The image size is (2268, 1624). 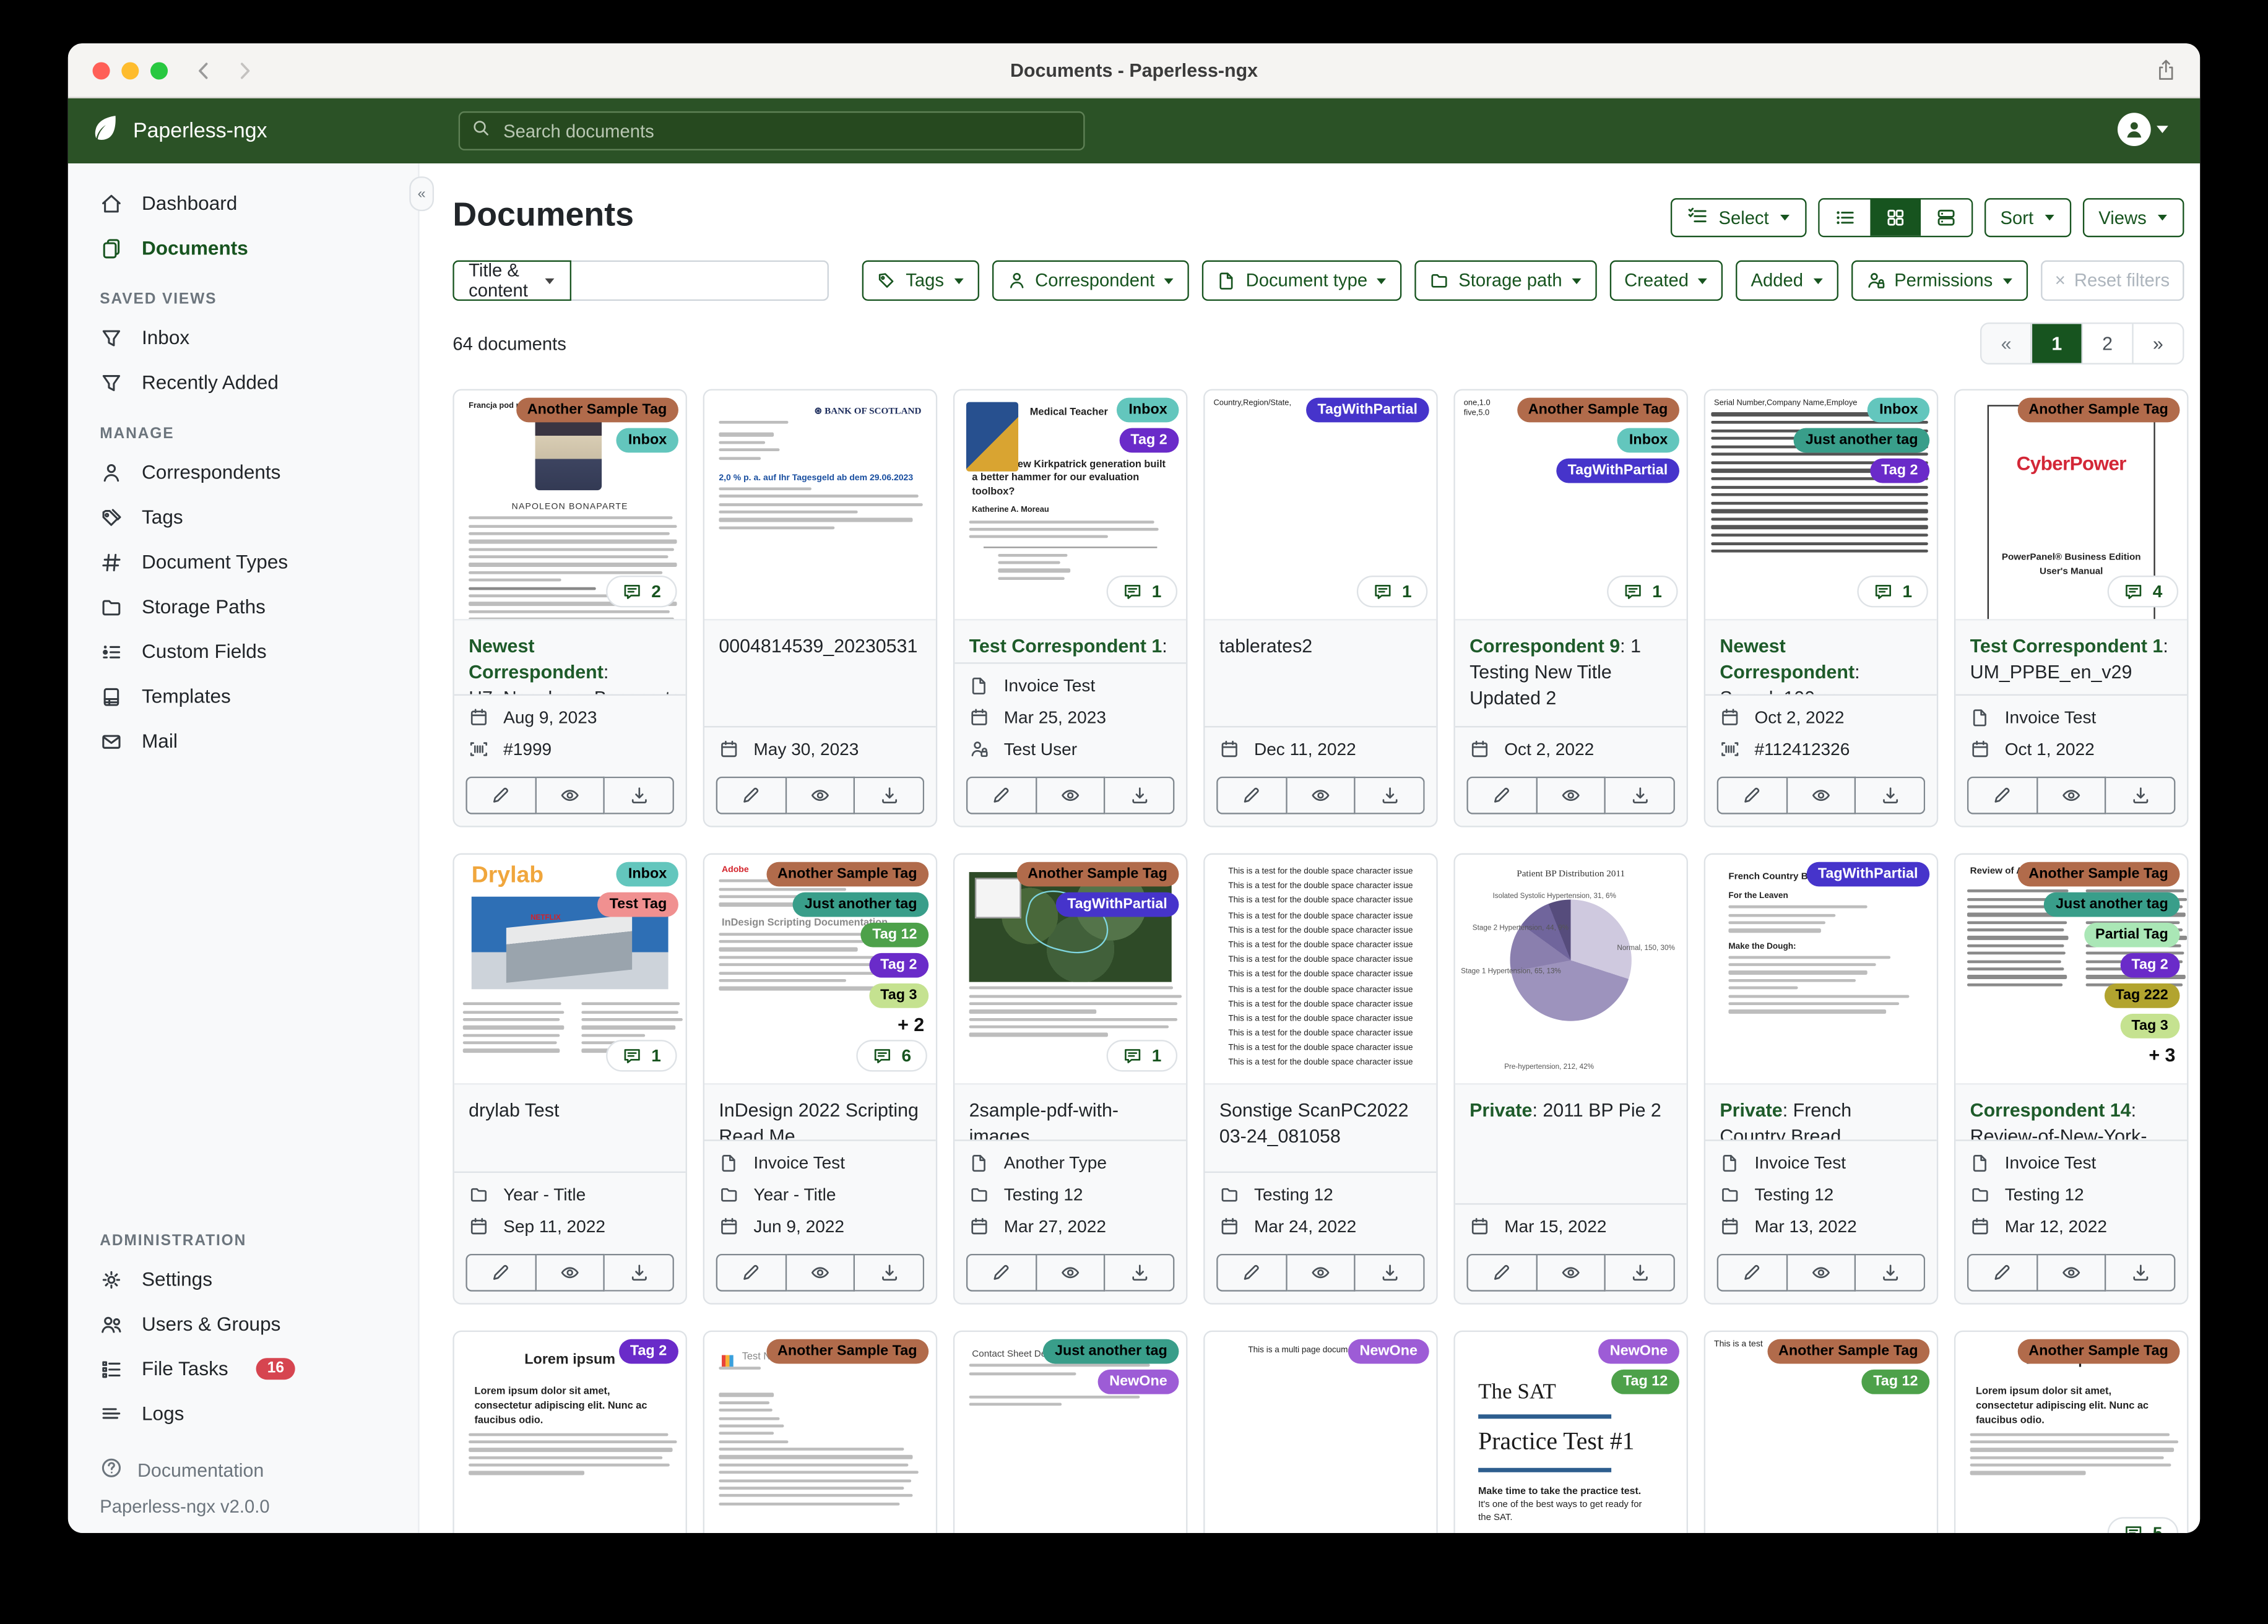 What do you see at coordinates (1571, 1144) in the screenshot?
I see `document-title: Private: 2011 BP Pie 2` at bounding box center [1571, 1144].